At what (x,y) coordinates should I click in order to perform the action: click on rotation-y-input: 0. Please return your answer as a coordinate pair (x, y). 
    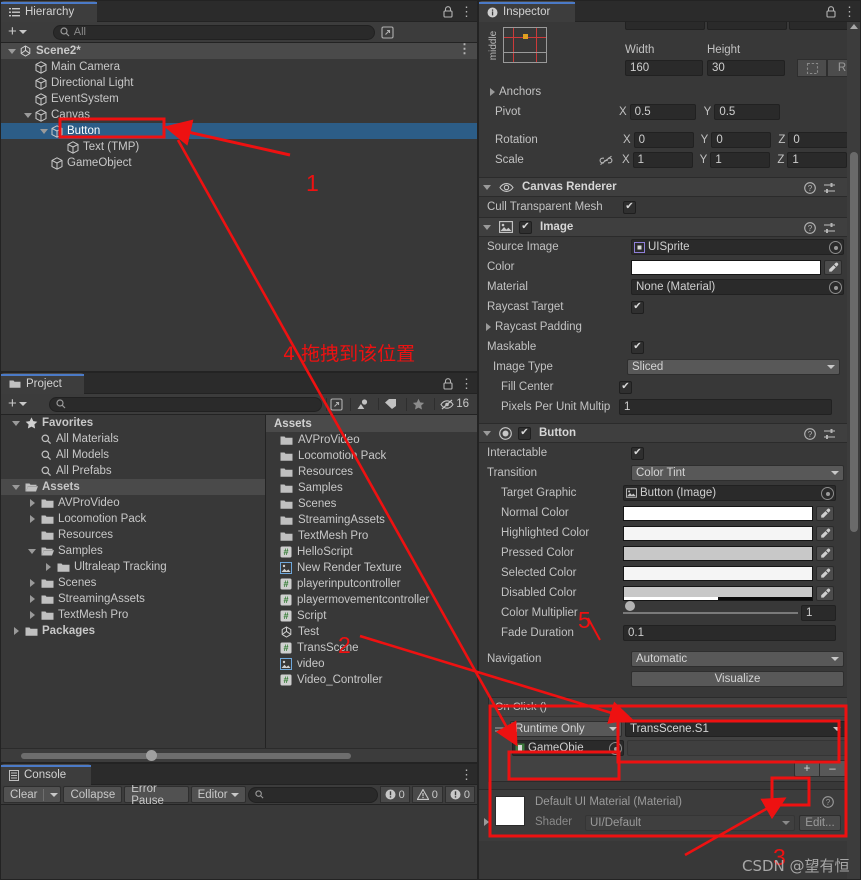
    Looking at the image, I should click on (741, 140).